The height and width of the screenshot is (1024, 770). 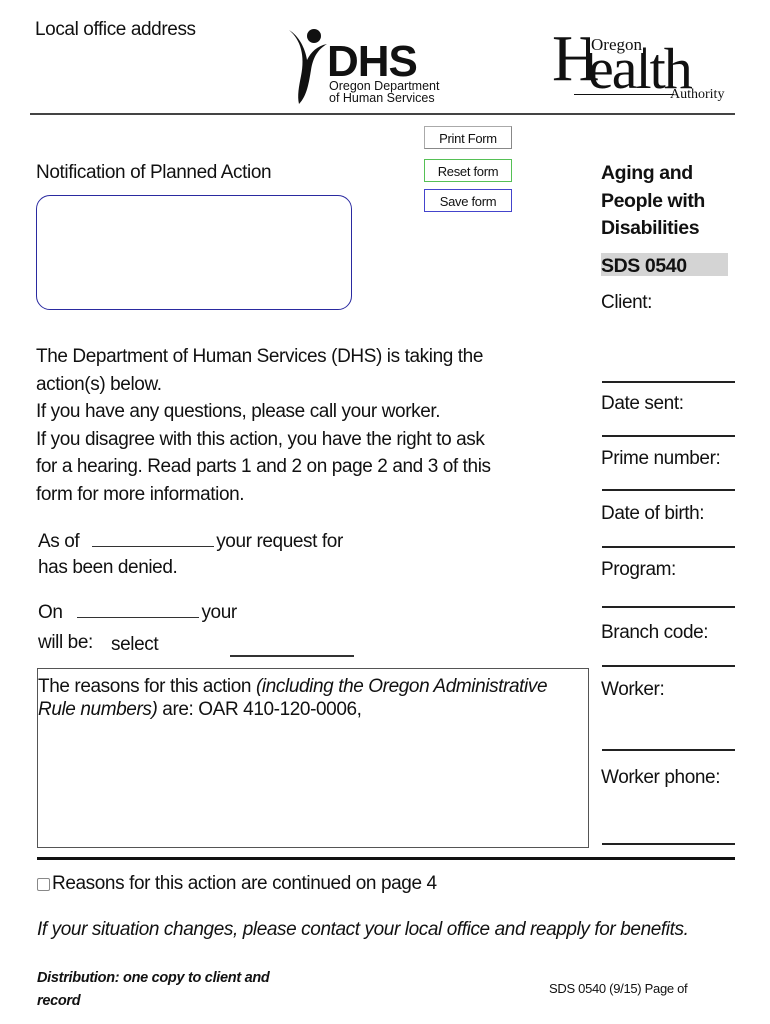 I want to click on has-been-denied-label: has been denied., so click(x=108, y=567).